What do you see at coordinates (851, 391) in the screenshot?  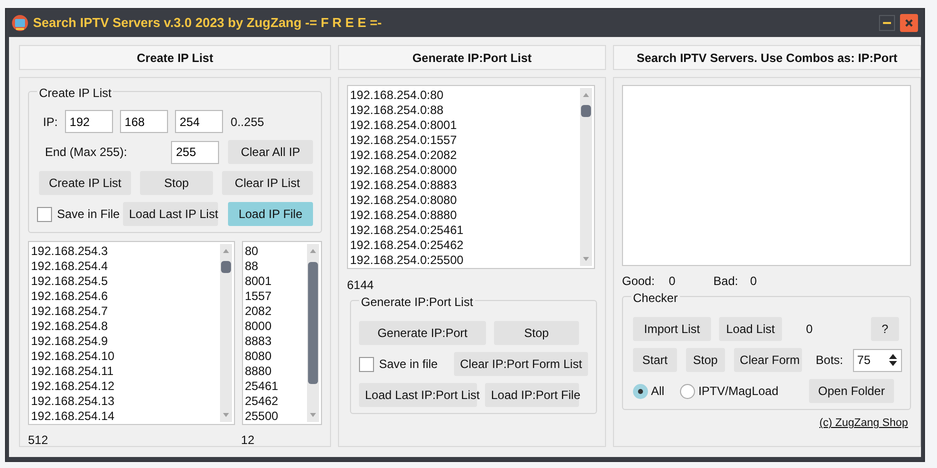 I see `push-button: Open Folder` at bounding box center [851, 391].